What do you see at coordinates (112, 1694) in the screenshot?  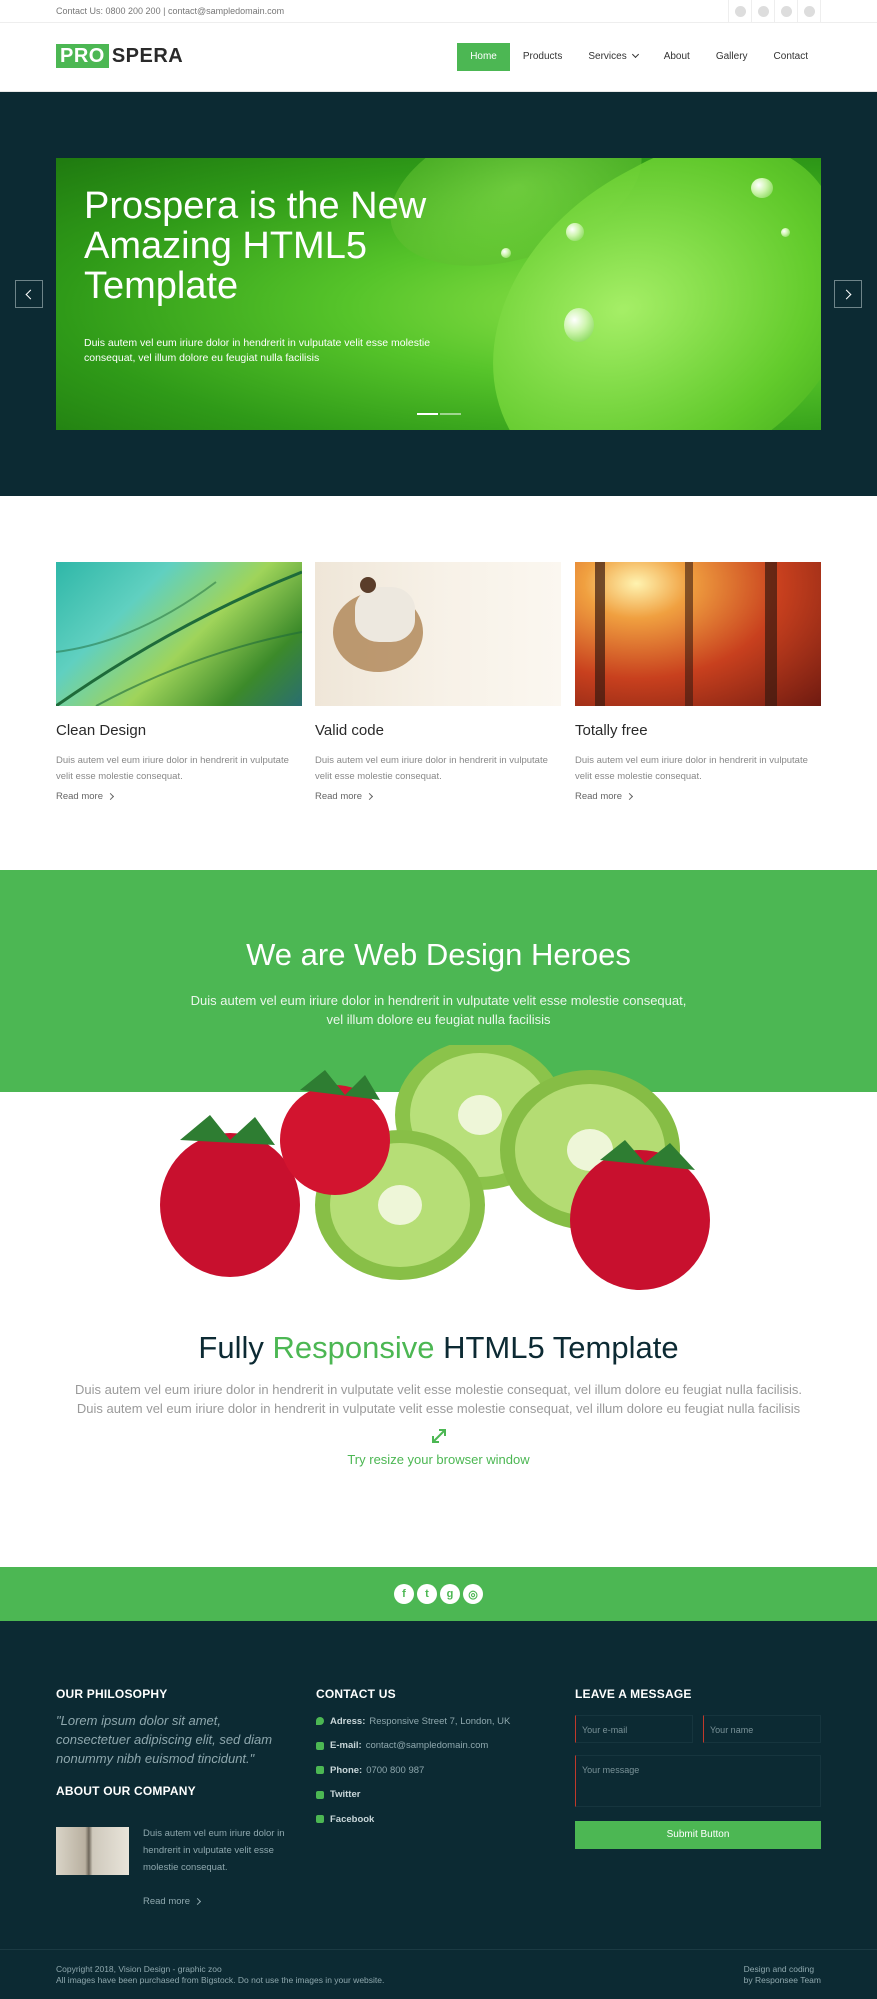 I see `philosophy-title: OUR PHILOSOPHY` at bounding box center [112, 1694].